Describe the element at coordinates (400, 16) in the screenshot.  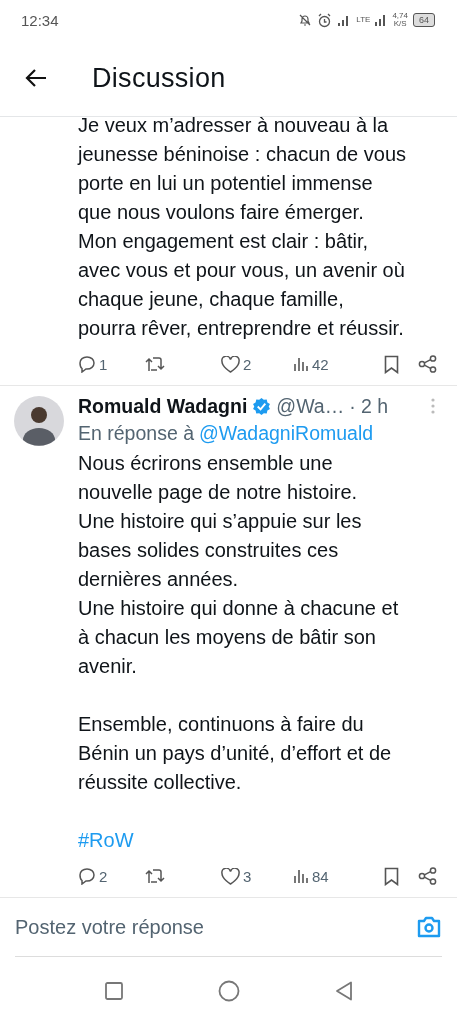
I see `speed-value: 4,74` at that location.